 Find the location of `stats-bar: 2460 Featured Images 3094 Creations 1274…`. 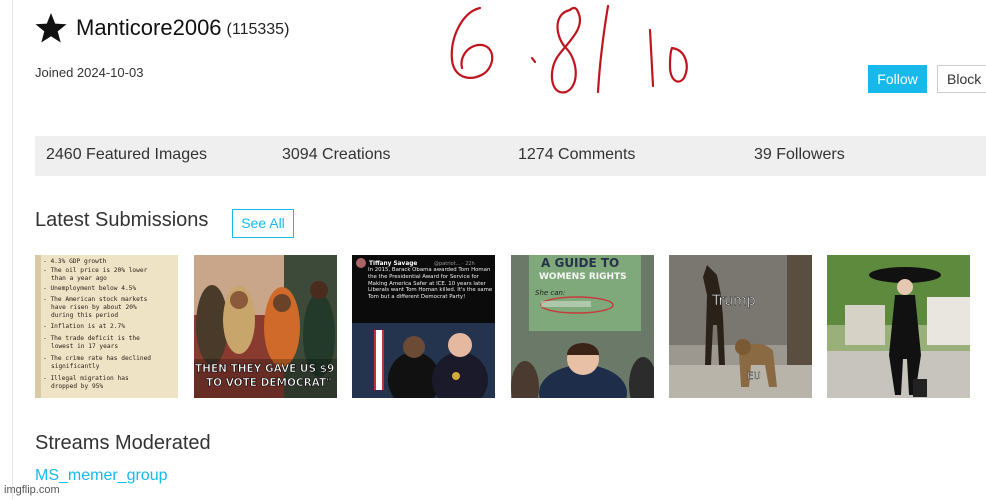

stats-bar: 2460 Featured Images 3094 Creations 1274… is located at coordinates (510, 156).